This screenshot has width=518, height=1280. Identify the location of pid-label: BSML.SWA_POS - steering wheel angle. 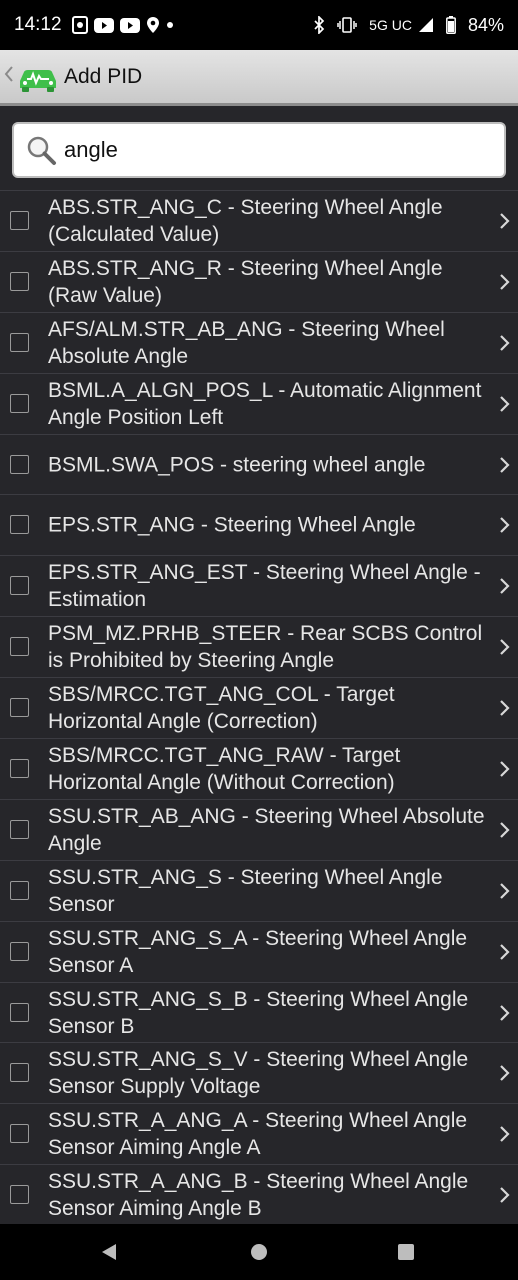
(237, 464).